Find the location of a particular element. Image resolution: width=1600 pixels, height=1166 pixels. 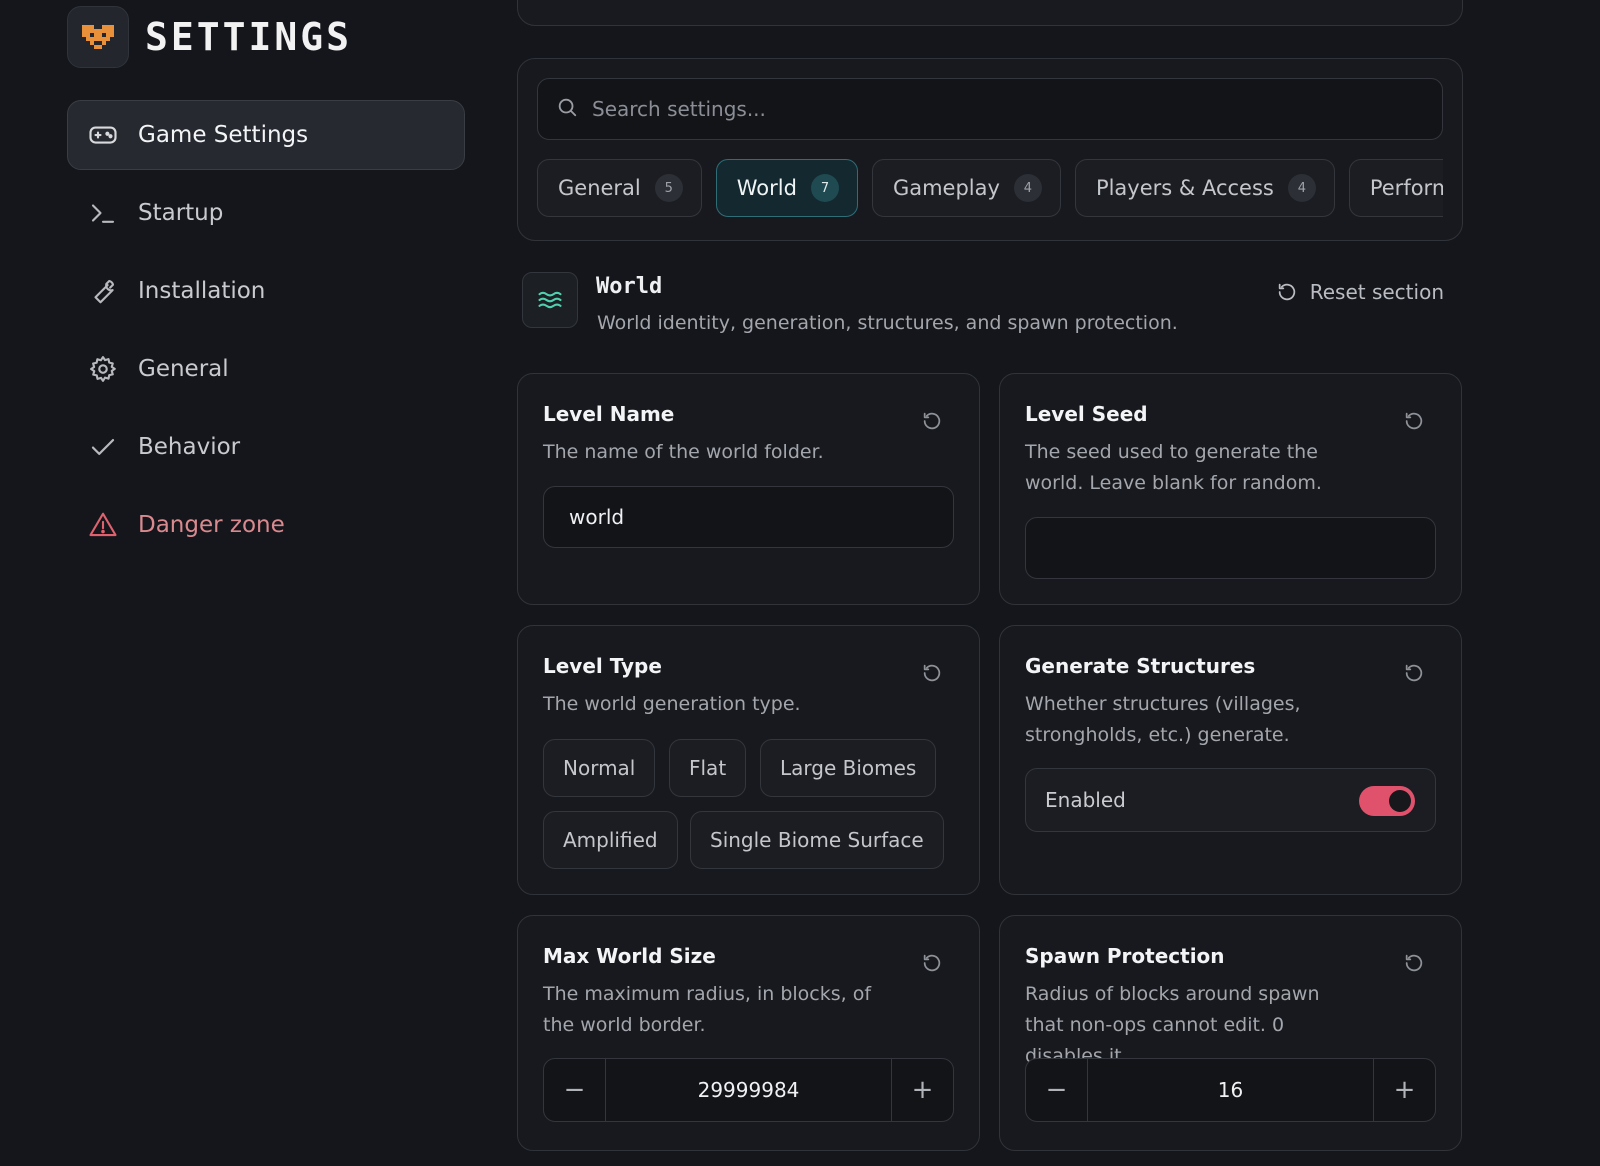

tab-players-access: Players & Access 4 is located at coordinates (1204, 188).